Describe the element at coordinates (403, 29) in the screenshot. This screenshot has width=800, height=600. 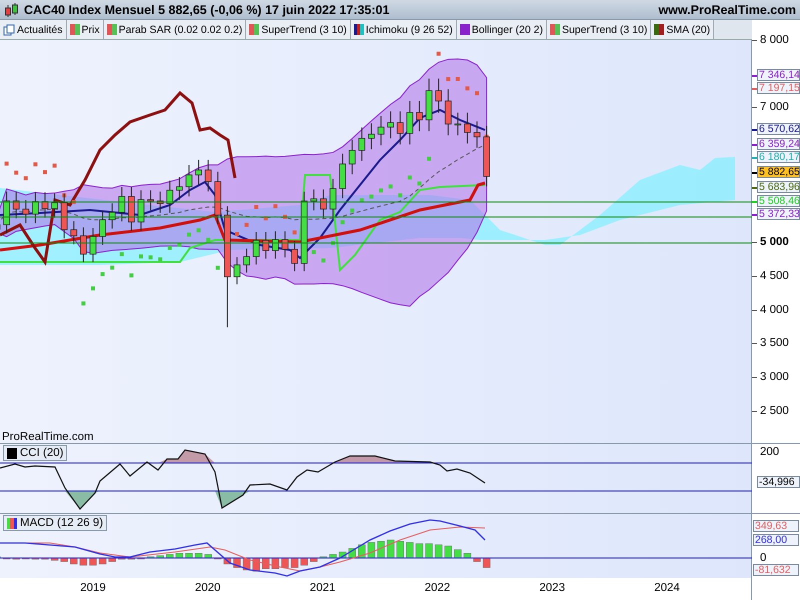
I see `indicator-tab: Ichimoku (9 26 52)` at that location.